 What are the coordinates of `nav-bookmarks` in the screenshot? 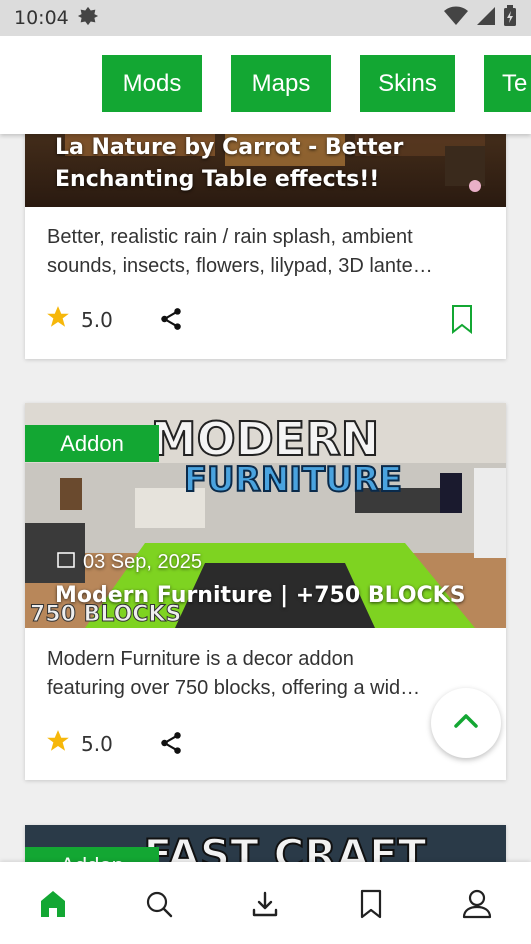 It's located at (371, 906).